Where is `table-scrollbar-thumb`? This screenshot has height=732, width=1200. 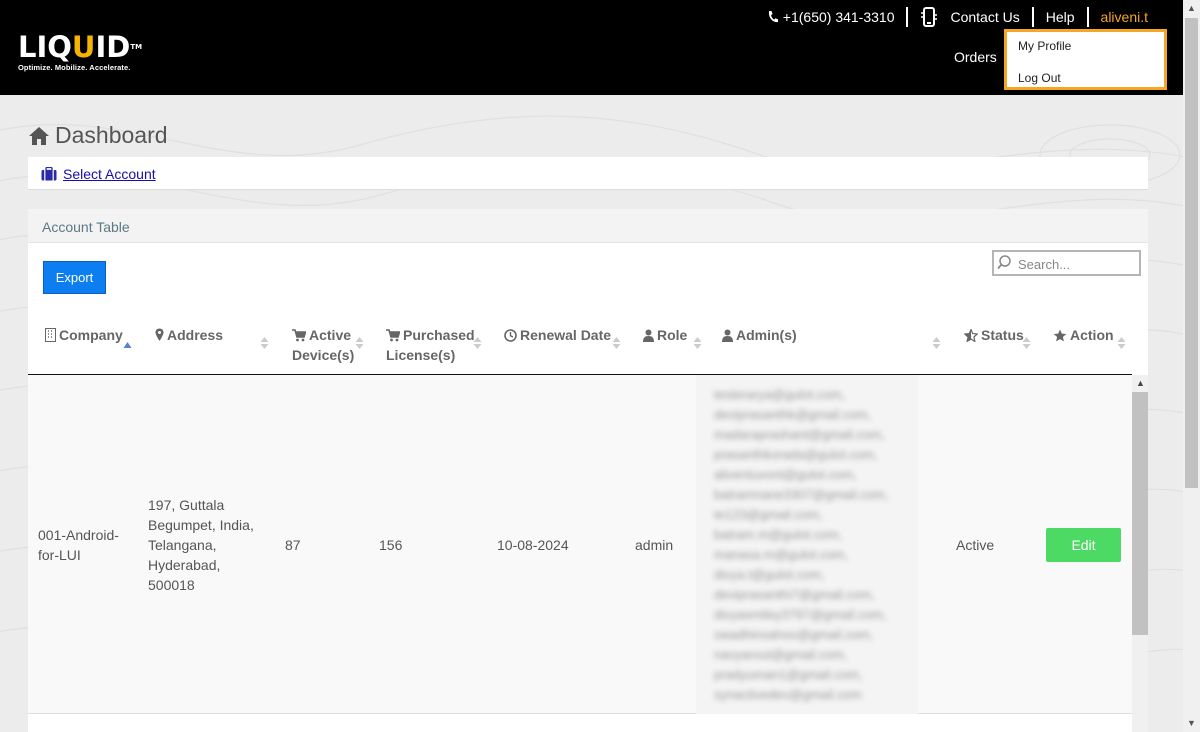
table-scrollbar-thumb is located at coordinates (1140, 513).